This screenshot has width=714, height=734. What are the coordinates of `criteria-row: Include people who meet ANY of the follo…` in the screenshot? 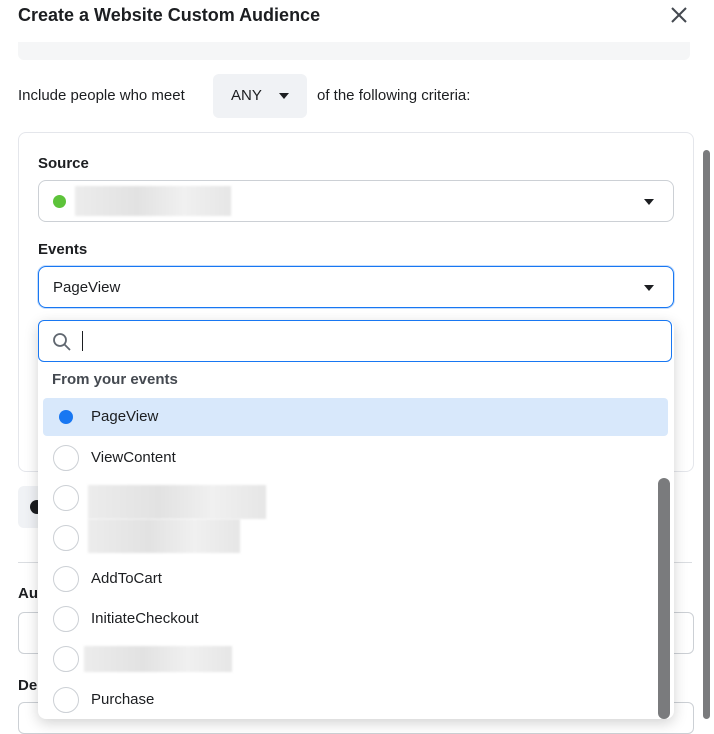 It's located at (358, 96).